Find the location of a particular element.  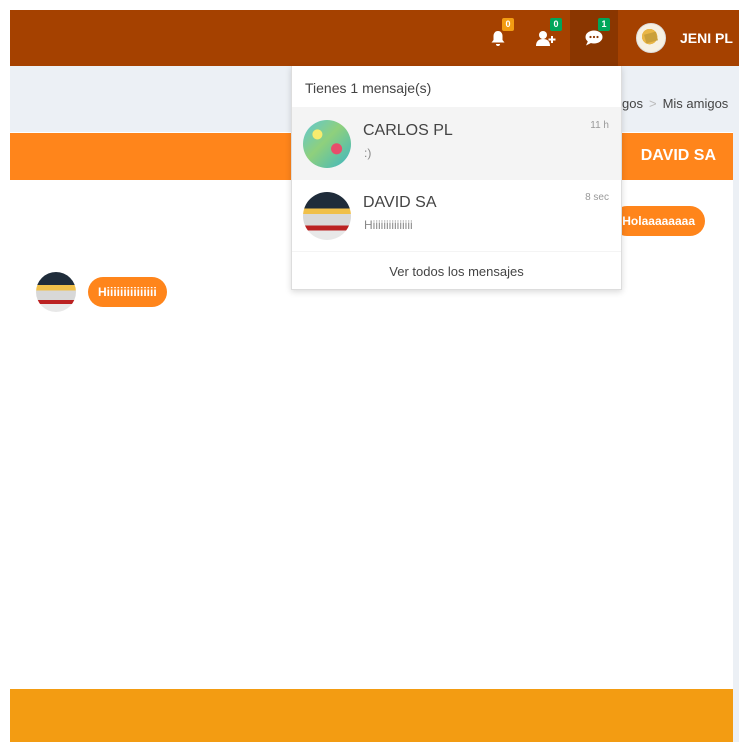

message-item-david: DAVID SA Hiiiiiiiiiiiiiii 8 sec is located at coordinates (456, 216).